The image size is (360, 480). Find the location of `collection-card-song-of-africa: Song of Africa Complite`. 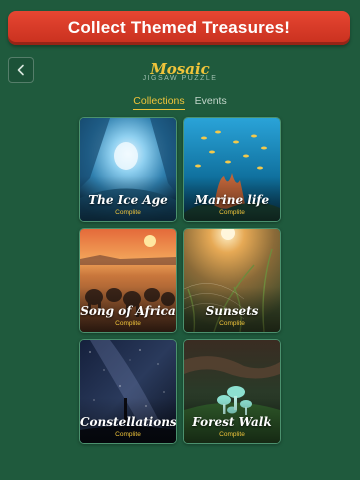

collection-card-song-of-africa: Song of Africa Complite is located at coordinates (128, 280).